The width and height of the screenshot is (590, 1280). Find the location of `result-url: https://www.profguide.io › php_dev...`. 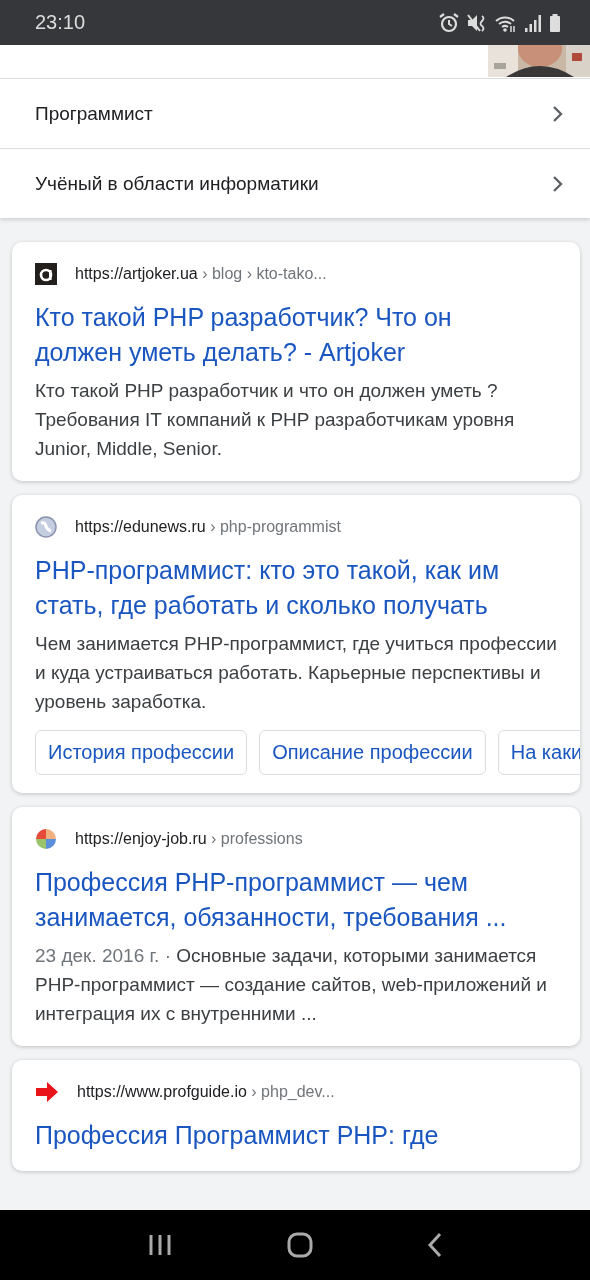

result-url: https://www.profguide.io › php_dev... is located at coordinates (206, 1092).